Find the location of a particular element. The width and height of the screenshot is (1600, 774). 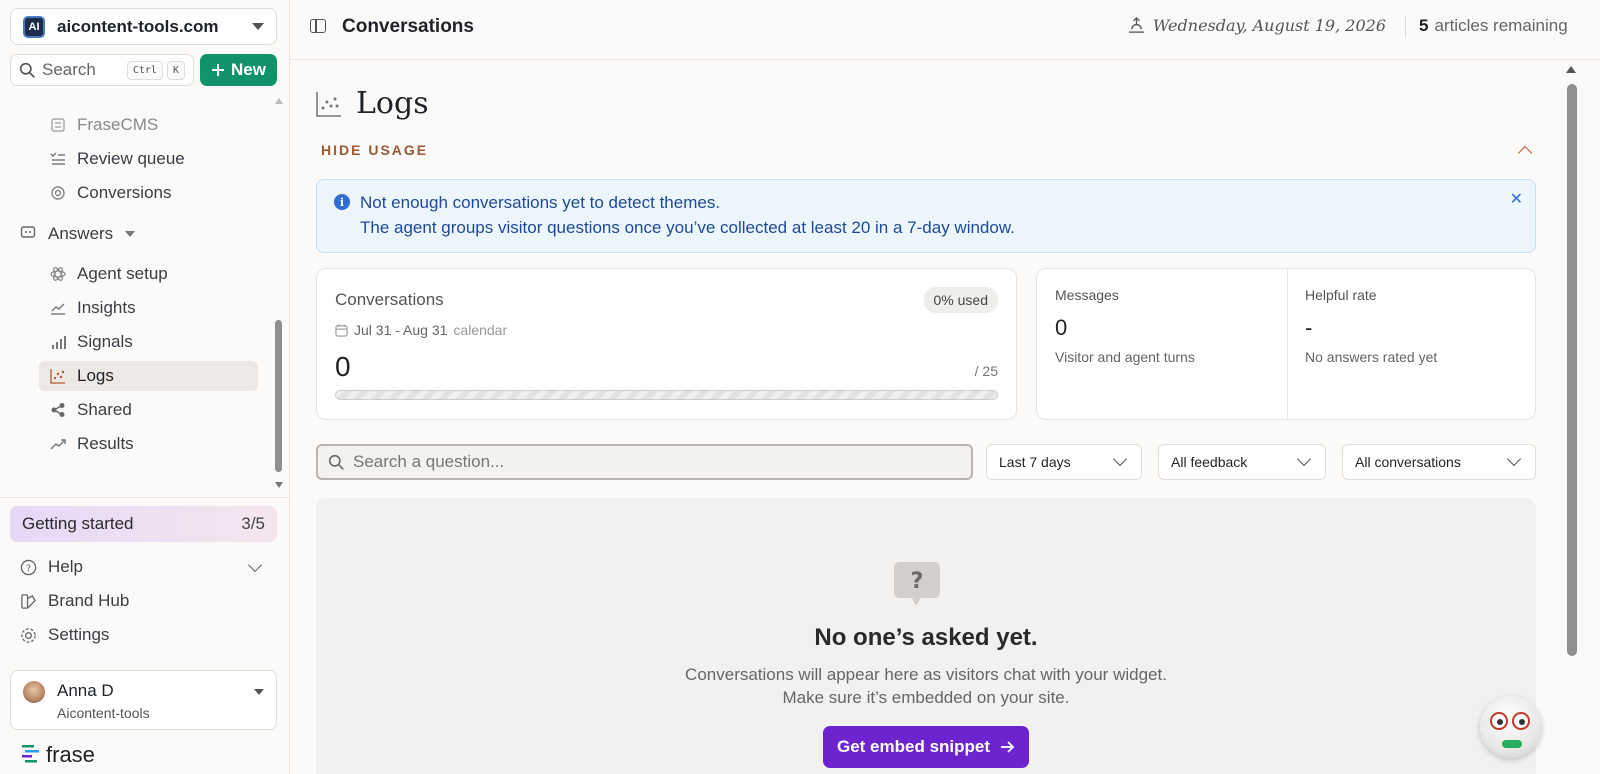

signal-bars-icon is located at coordinates (58, 342).